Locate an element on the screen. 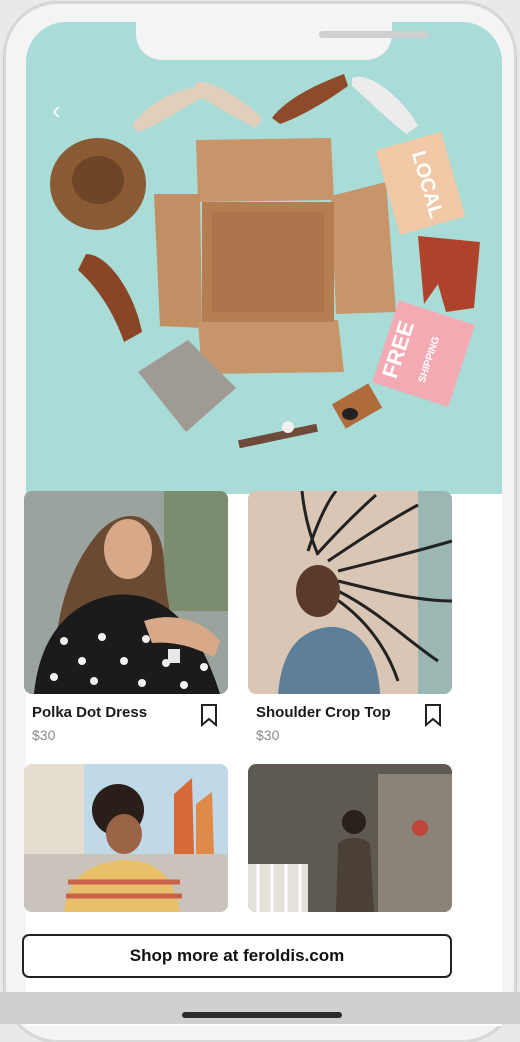  loafers-icon is located at coordinates (197, 106).